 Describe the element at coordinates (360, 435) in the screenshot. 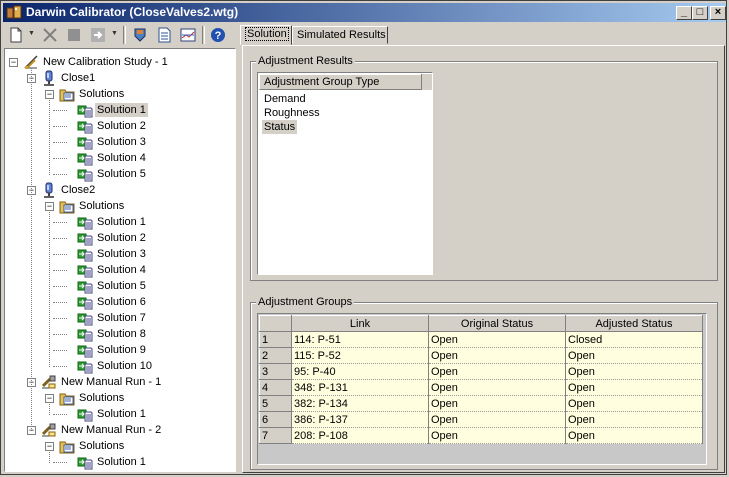

I see `link-cell: 208: P-108` at that location.